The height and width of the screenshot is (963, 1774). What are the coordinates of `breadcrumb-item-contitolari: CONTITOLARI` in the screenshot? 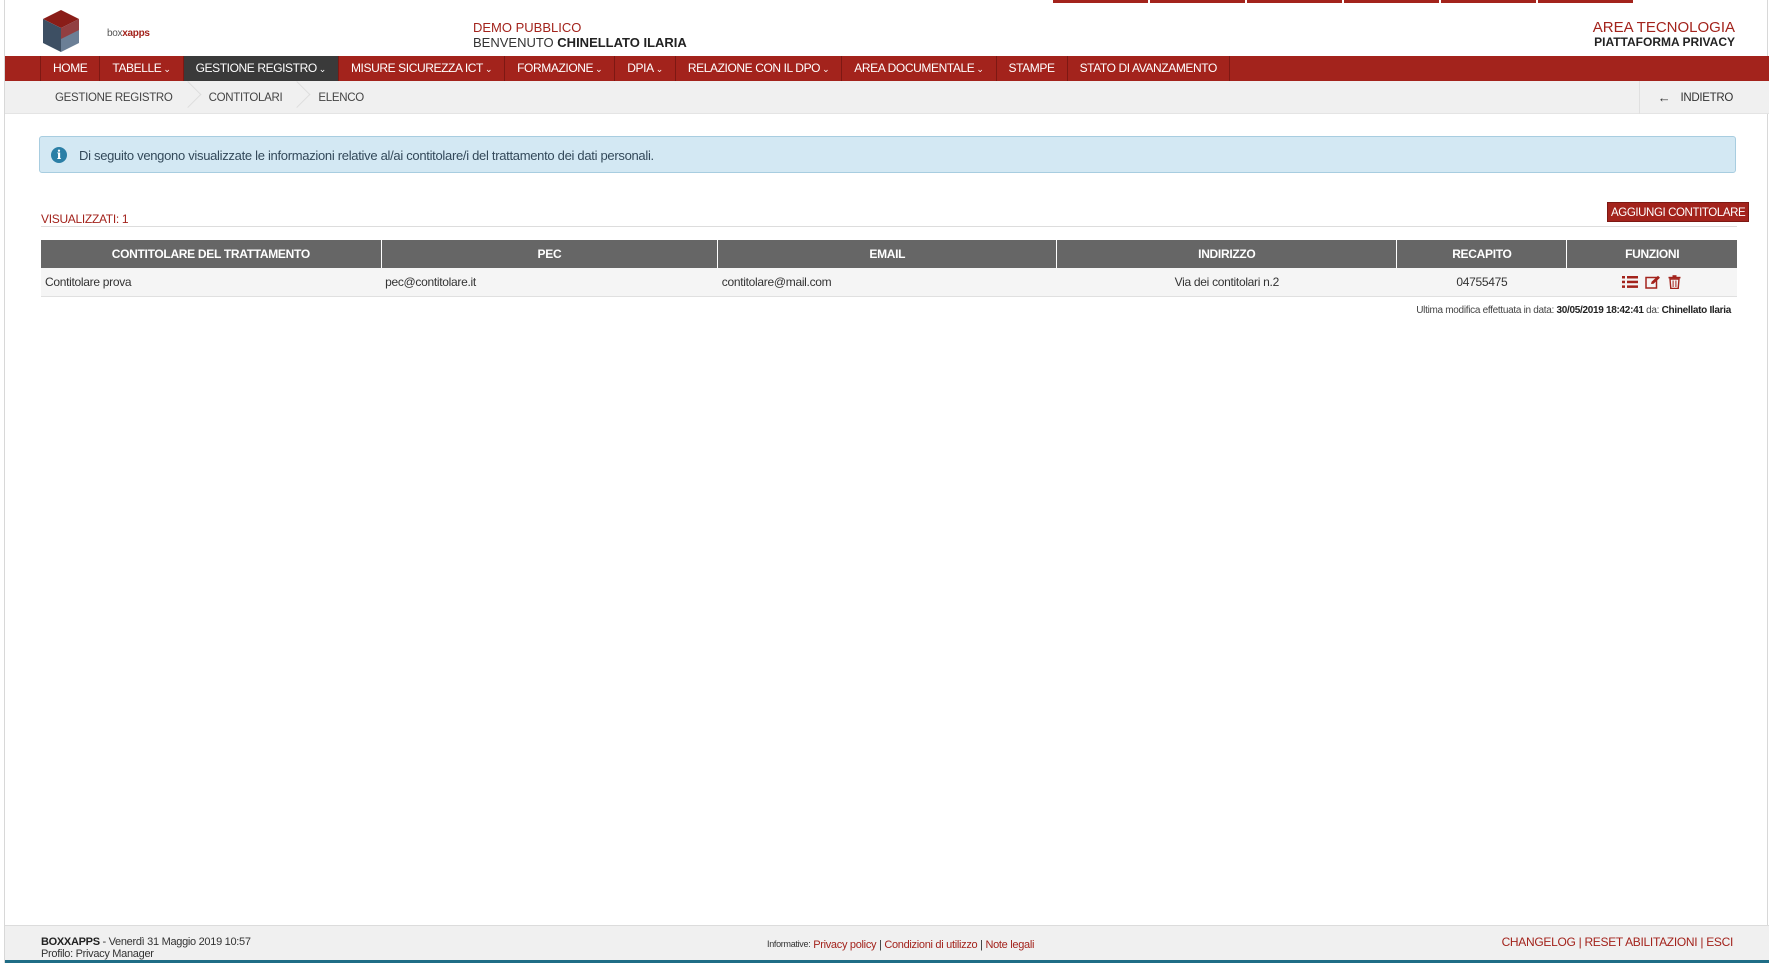 It's located at (246, 98).